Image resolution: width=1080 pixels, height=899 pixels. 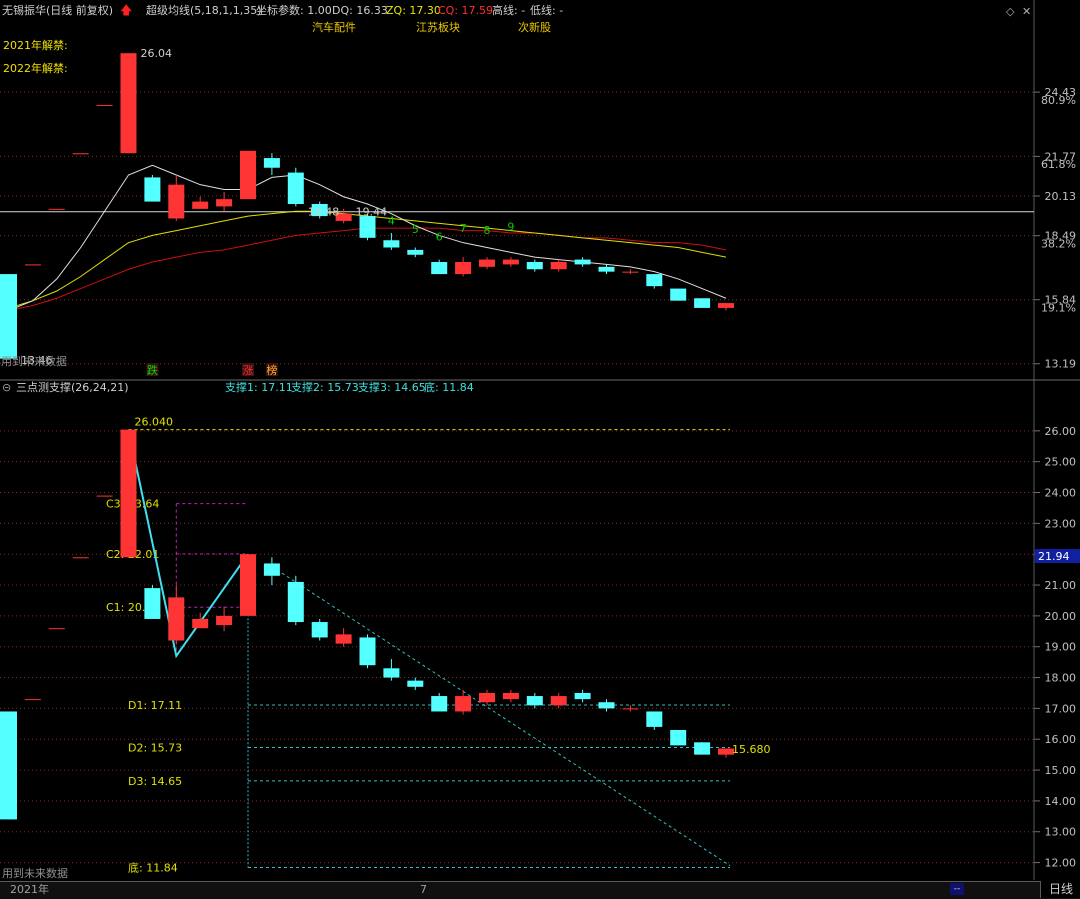 I want to click on diamond-icon: ◇, so click(x=1010, y=11).